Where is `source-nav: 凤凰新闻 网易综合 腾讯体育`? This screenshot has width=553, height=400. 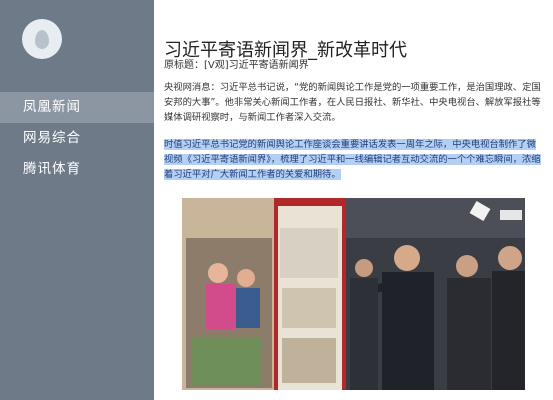
source-nav: 凤凰新闻 网易综合 腾讯体育 is located at coordinates (77, 138).